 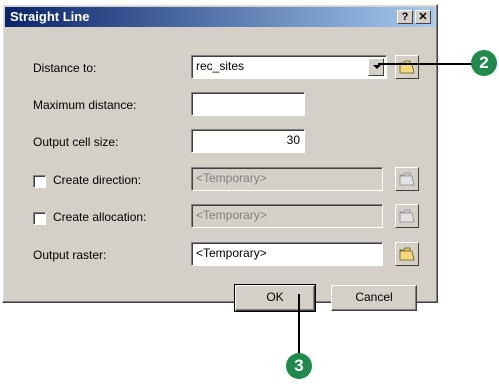 I want to click on output-cell-size-input: 30, so click(x=248, y=141).